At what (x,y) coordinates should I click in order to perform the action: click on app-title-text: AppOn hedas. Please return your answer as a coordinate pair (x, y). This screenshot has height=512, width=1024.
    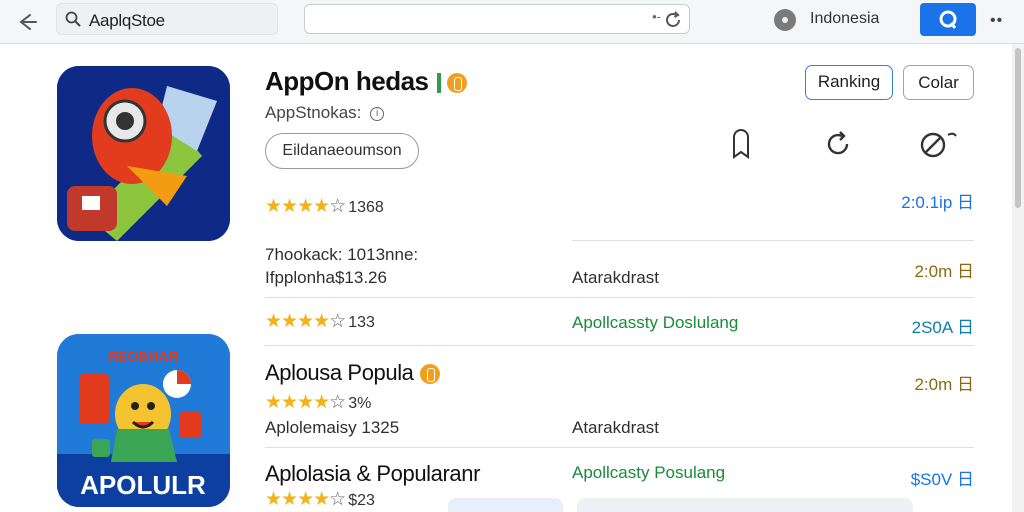
    Looking at the image, I should click on (347, 81).